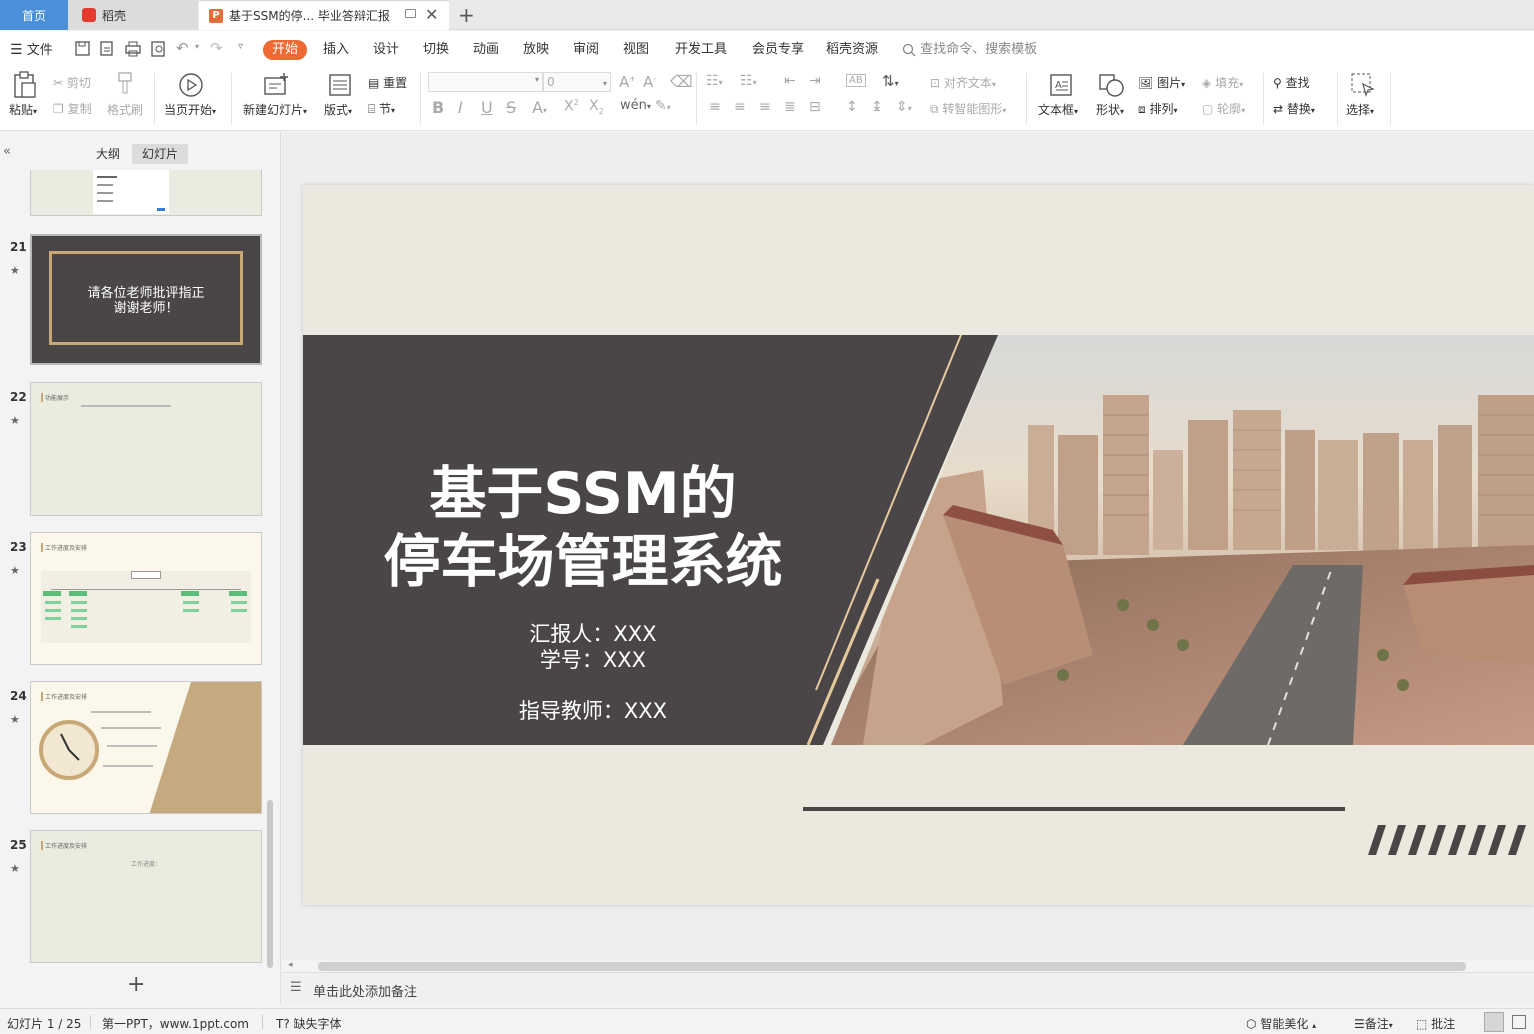  Describe the element at coordinates (969, 50) in the screenshot. I see `command-search: 查找命令、搜索模板` at that location.